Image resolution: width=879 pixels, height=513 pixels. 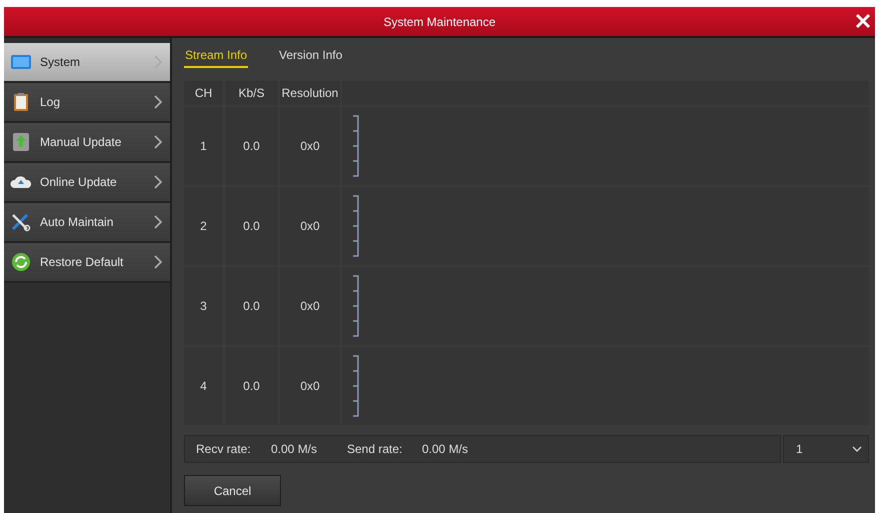 What do you see at coordinates (863, 21) in the screenshot?
I see `close-button` at bounding box center [863, 21].